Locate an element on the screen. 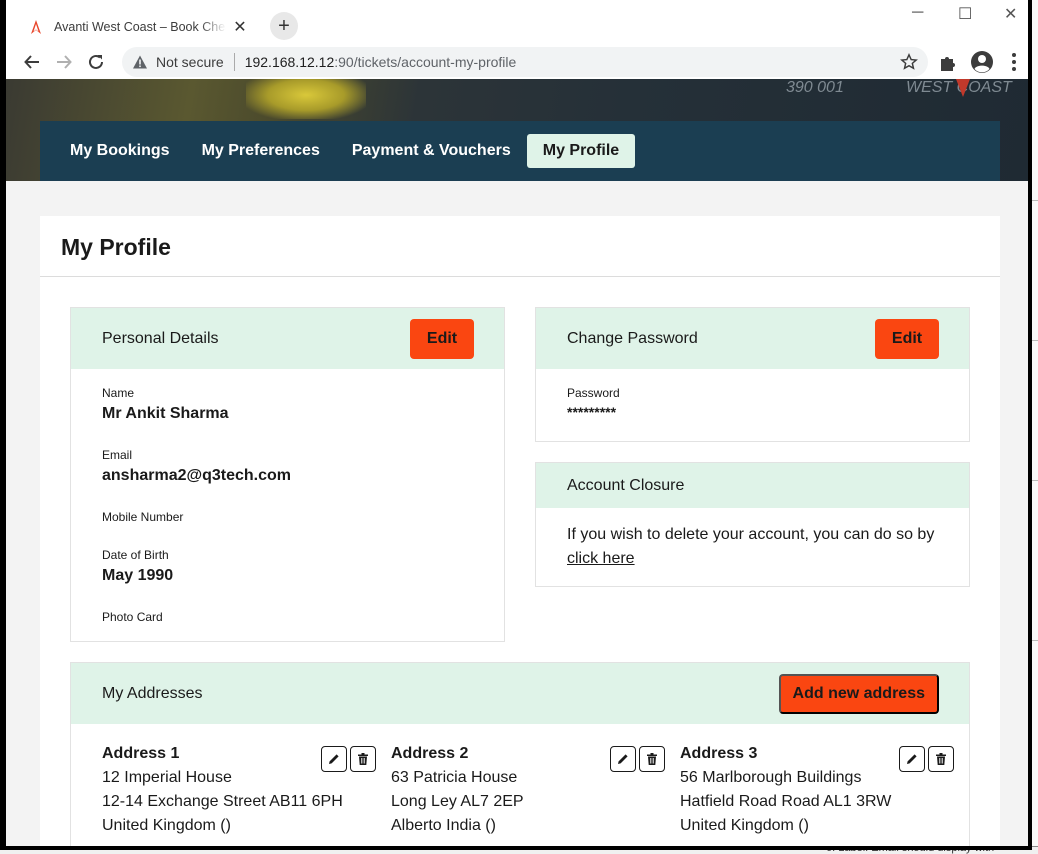  nav-my-preferences: My Preferences is located at coordinates (261, 151).